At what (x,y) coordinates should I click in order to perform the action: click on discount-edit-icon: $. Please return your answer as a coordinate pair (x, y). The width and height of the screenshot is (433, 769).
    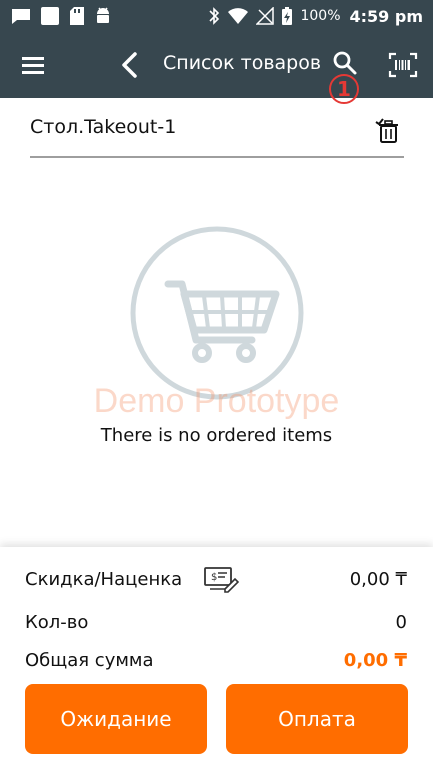
    Looking at the image, I should click on (221, 579).